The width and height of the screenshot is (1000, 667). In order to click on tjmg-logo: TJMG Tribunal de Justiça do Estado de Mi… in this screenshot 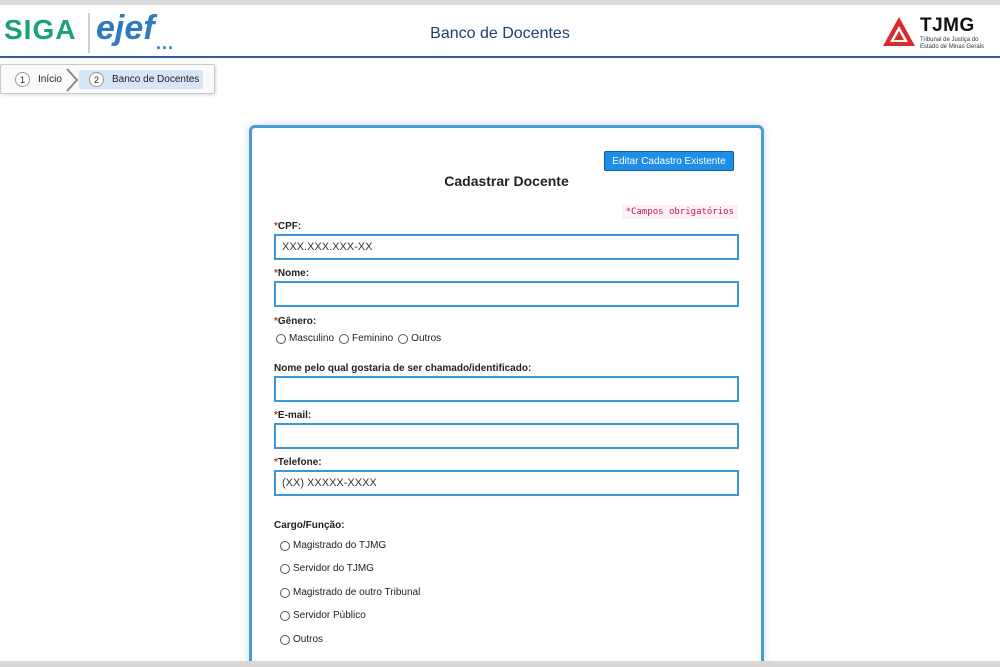, I will do `click(938, 33)`.